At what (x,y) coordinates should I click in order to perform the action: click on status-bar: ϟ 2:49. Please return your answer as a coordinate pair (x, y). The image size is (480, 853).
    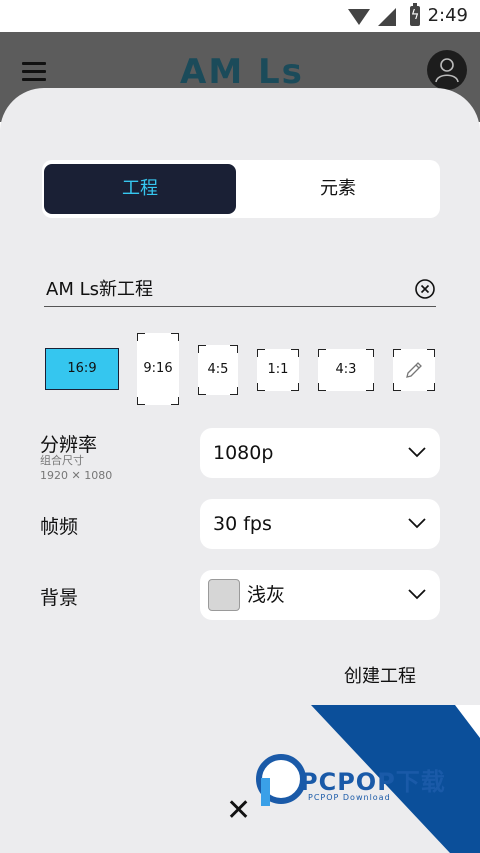
    Looking at the image, I should click on (240, 16).